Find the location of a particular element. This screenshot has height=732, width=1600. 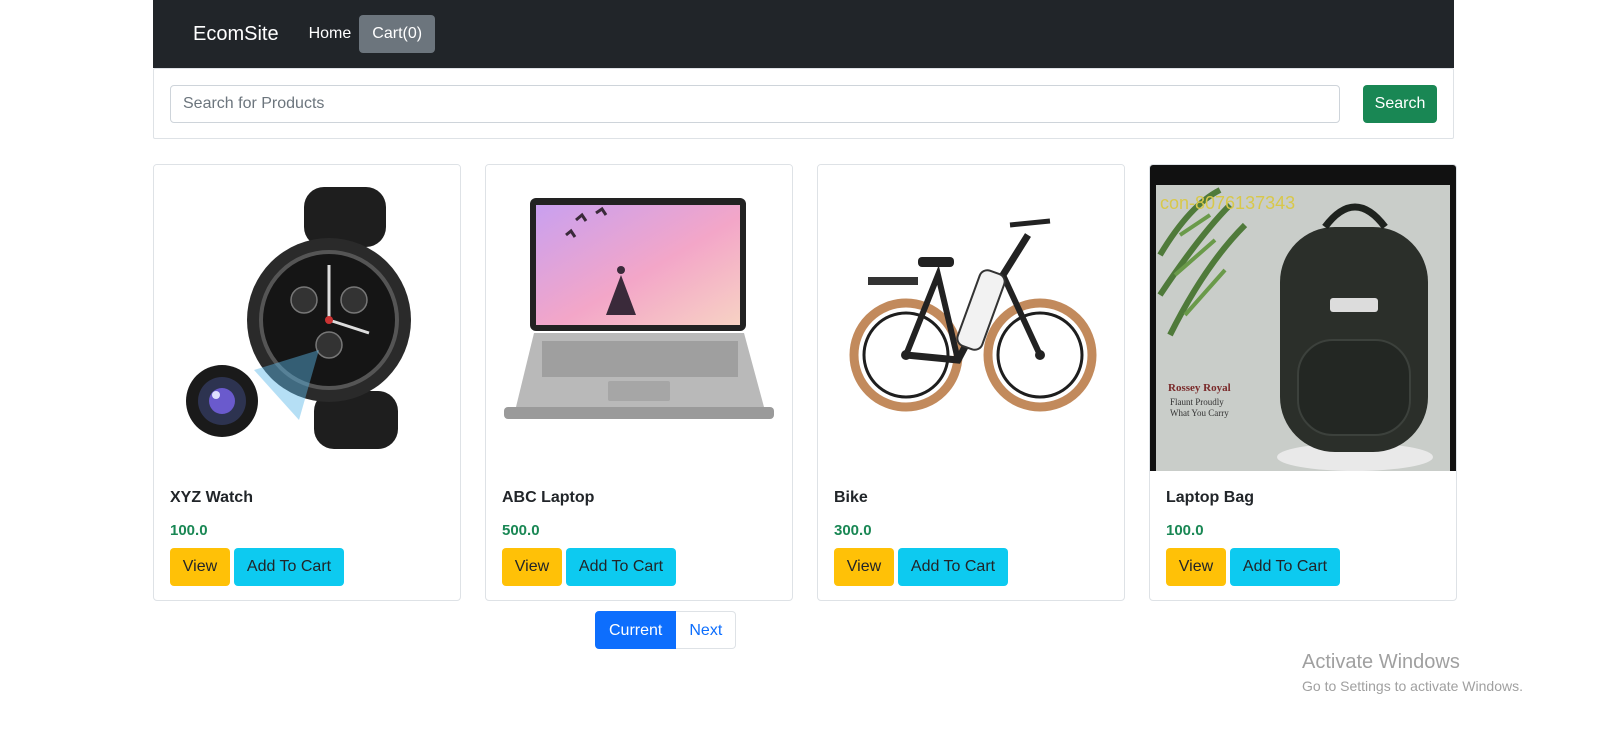

watermark-subtitle: Go to Settings to activate Windows. is located at coordinates (1412, 686).